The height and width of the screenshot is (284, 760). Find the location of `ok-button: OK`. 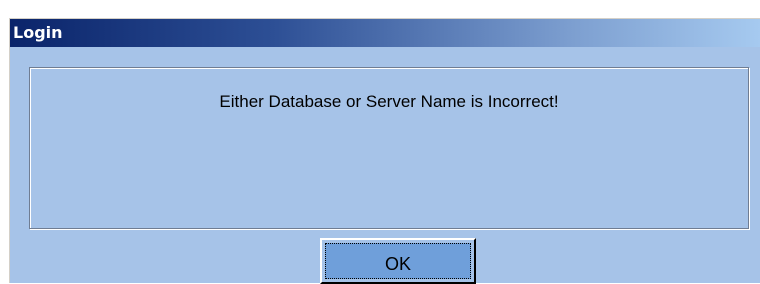

ok-button: OK is located at coordinates (398, 261).